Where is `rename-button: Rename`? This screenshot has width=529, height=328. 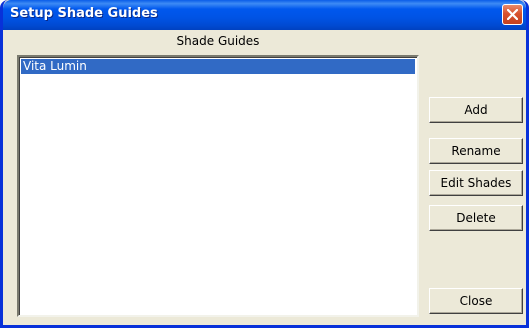 rename-button: Rename is located at coordinates (476, 151).